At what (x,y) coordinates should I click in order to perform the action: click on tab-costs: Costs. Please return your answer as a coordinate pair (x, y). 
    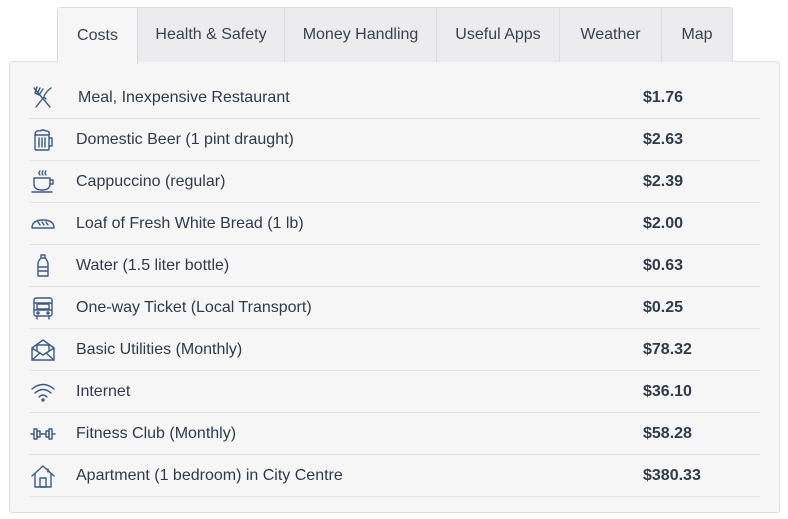
    Looking at the image, I should click on (98, 36).